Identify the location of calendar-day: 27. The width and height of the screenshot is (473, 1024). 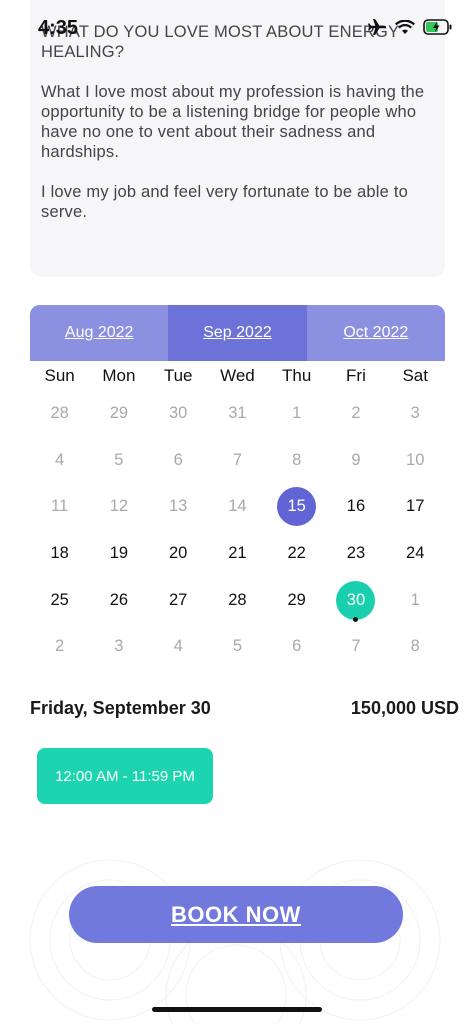
(178, 600).